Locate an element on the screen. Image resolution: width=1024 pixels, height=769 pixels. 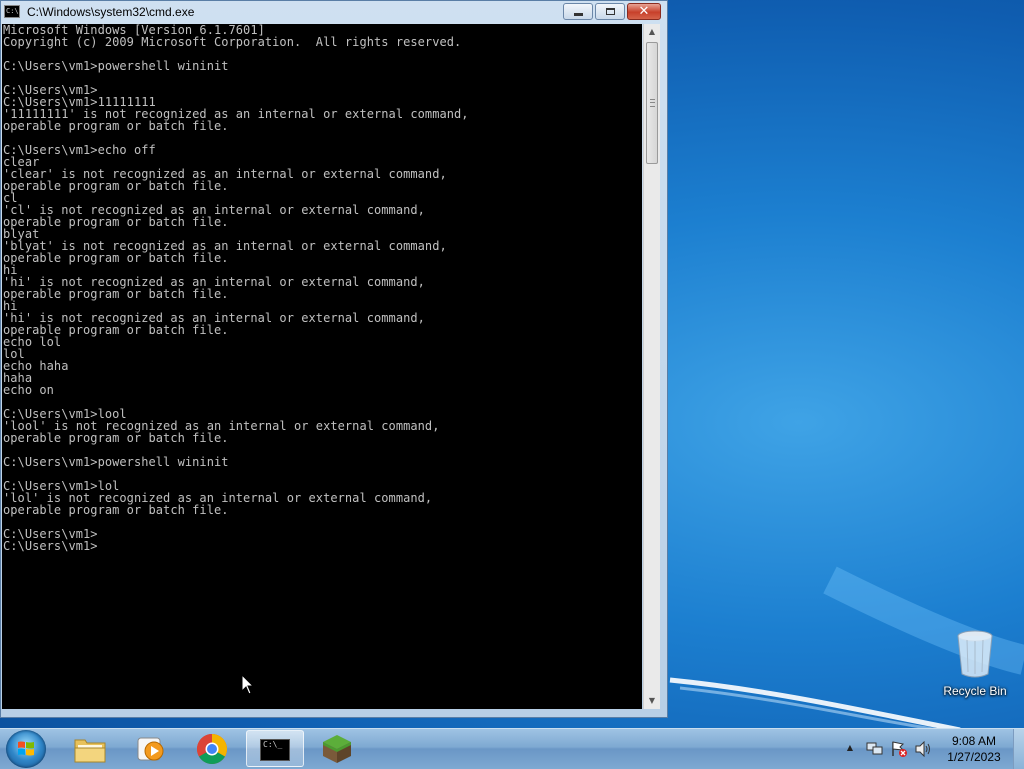
volume-icon is located at coordinates (923, 749).